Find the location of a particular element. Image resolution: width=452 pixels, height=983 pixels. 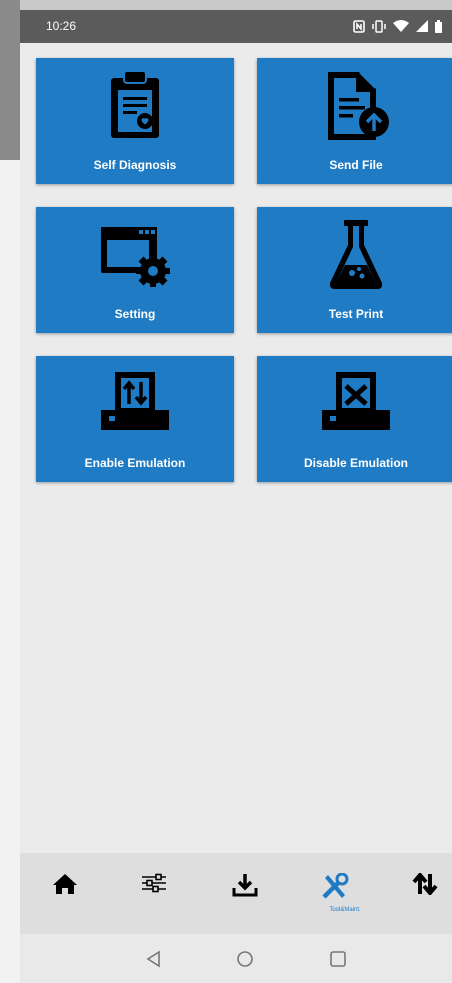

home-circle-icon is located at coordinates (245, 959).